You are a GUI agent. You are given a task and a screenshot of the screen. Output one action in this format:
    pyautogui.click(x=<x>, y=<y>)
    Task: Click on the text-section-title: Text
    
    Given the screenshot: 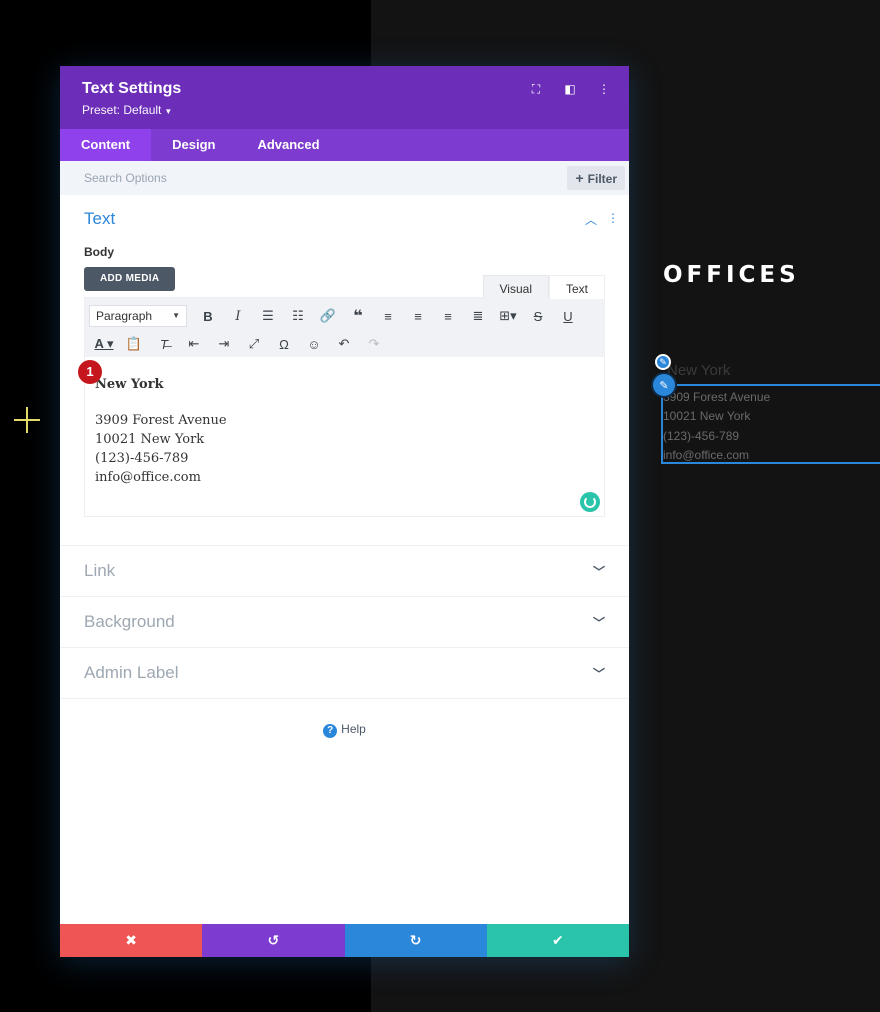 What is the action you would take?
    pyautogui.click(x=99, y=219)
    